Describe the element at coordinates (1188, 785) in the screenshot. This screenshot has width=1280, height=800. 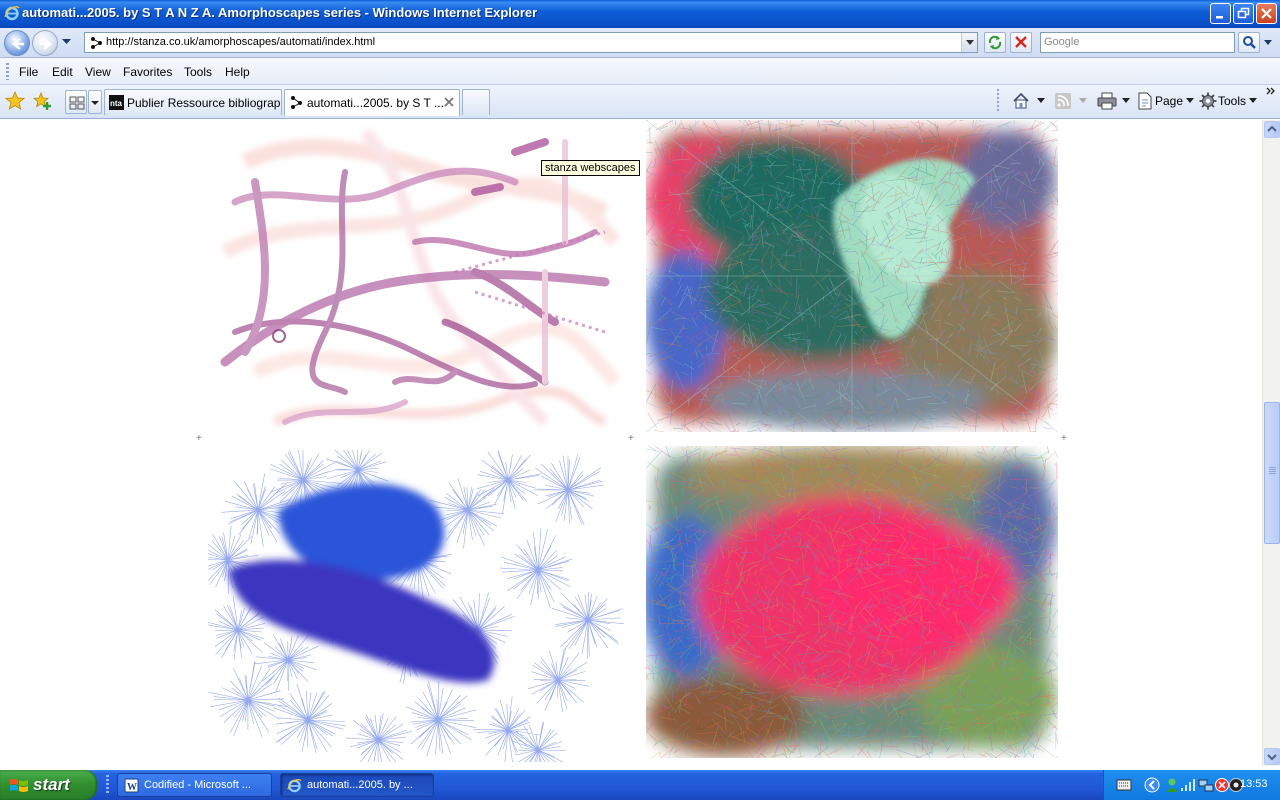
I see `wireless-network-icon` at that location.